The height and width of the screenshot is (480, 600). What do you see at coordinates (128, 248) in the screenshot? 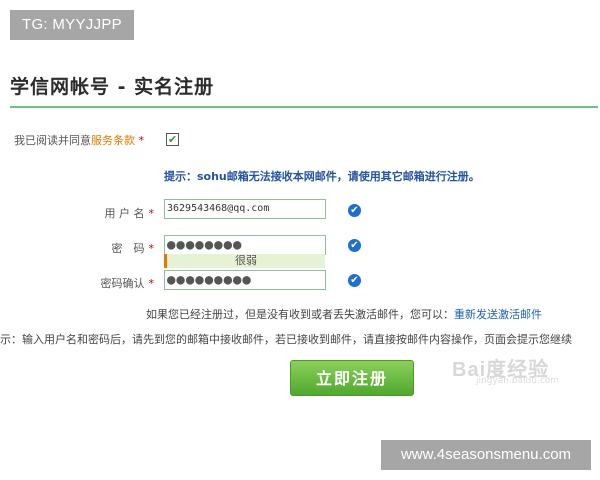
I see `password-label-text: 密 码` at bounding box center [128, 248].